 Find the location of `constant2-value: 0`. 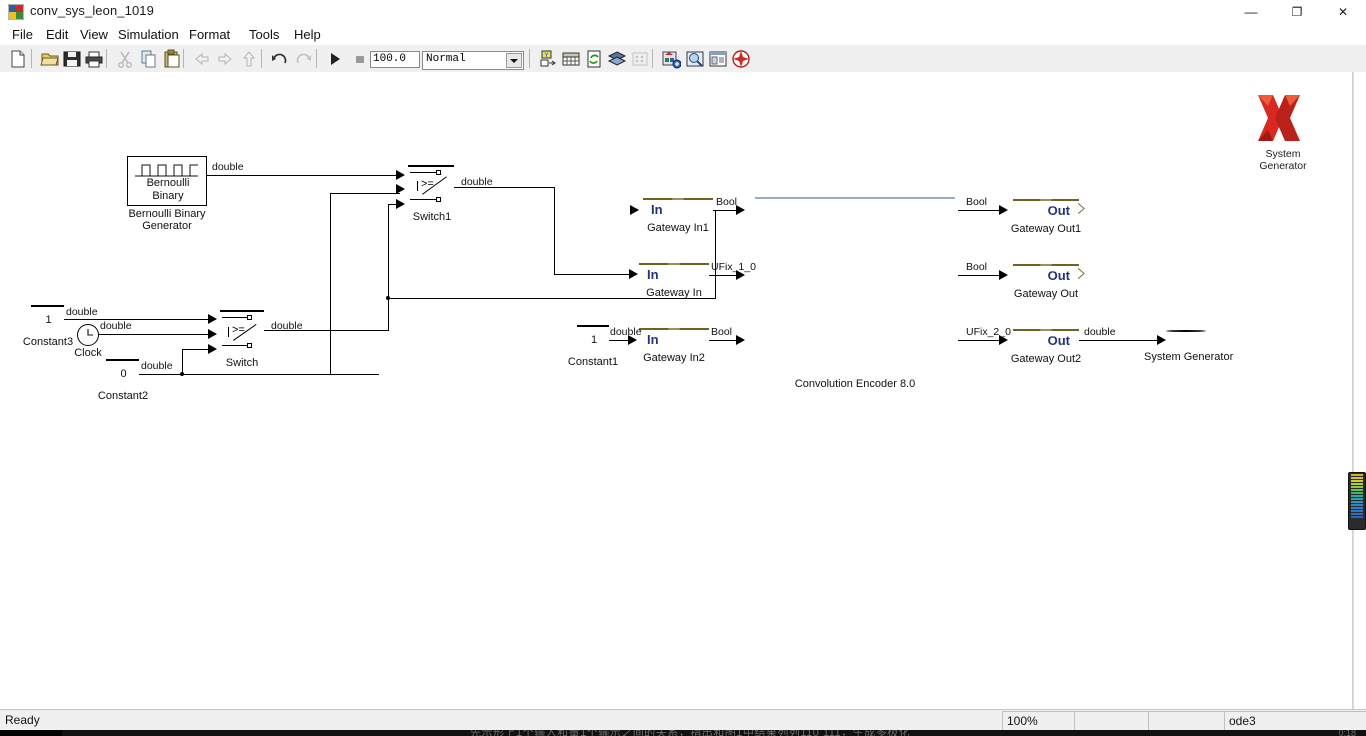

constant2-value: 0 is located at coordinates (123, 374).